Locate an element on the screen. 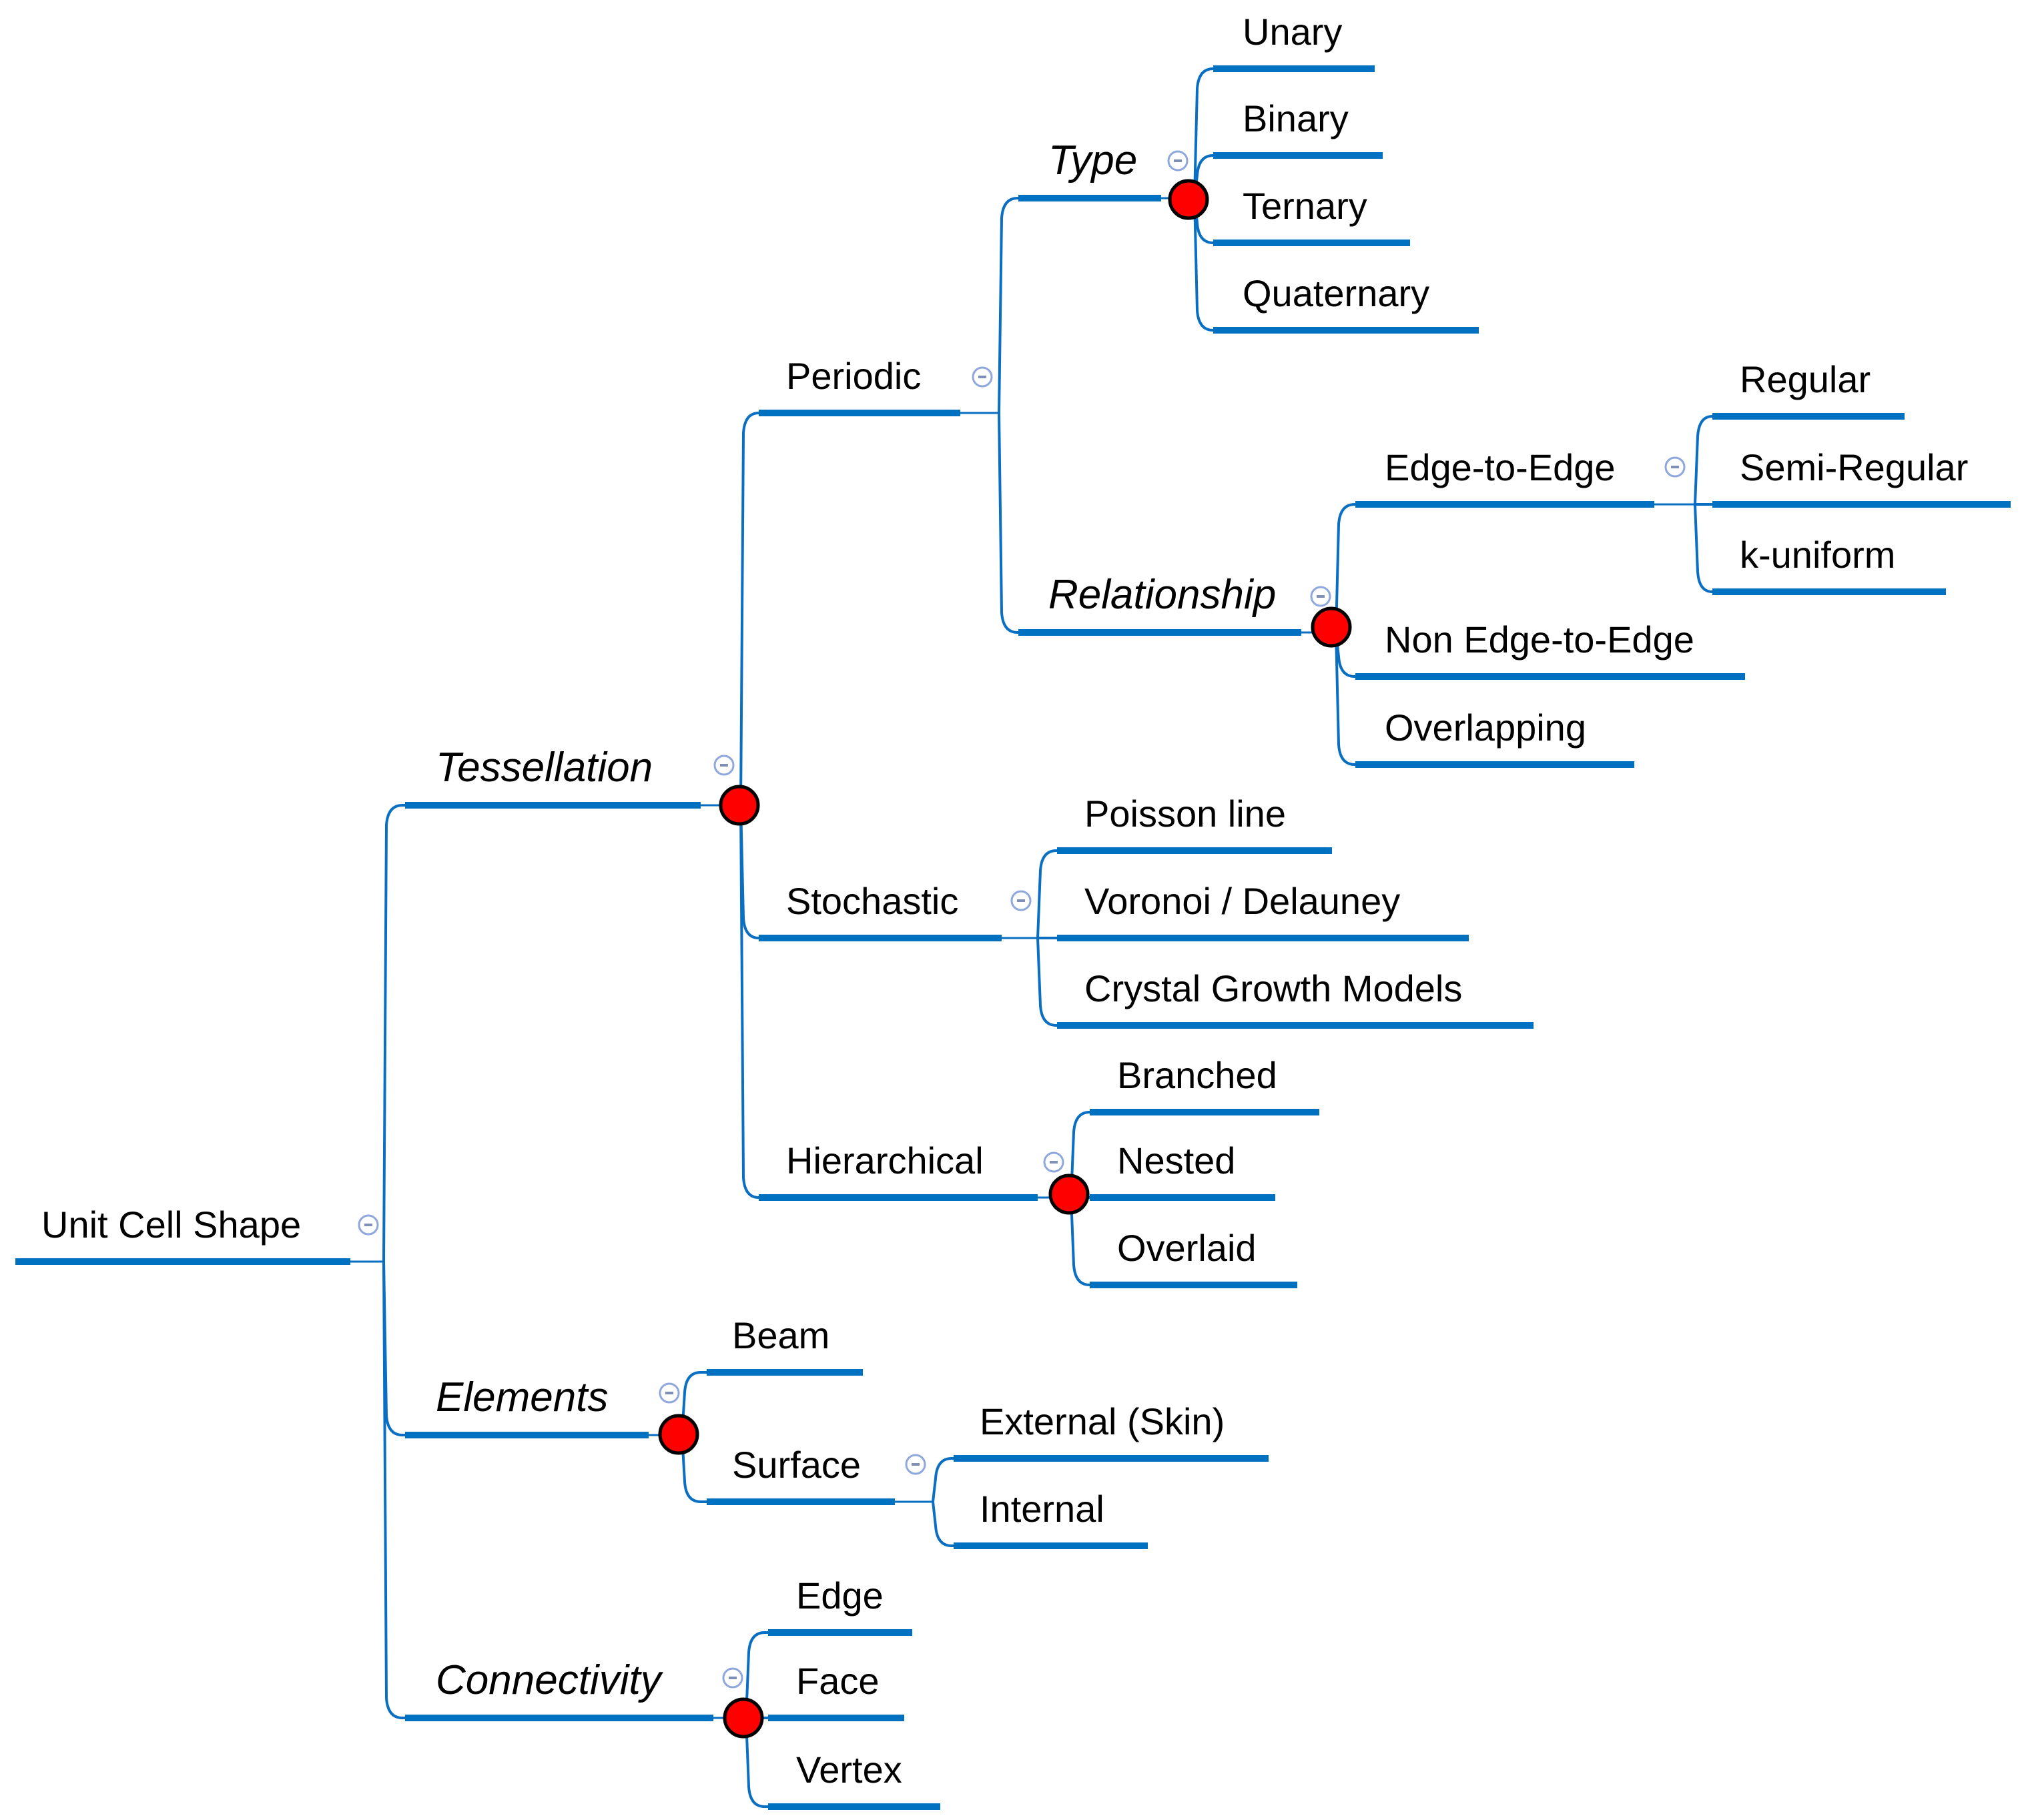 The height and width of the screenshot is (1820, 2024). node-hierarchical: Hierarchical is located at coordinates (925, 1177).